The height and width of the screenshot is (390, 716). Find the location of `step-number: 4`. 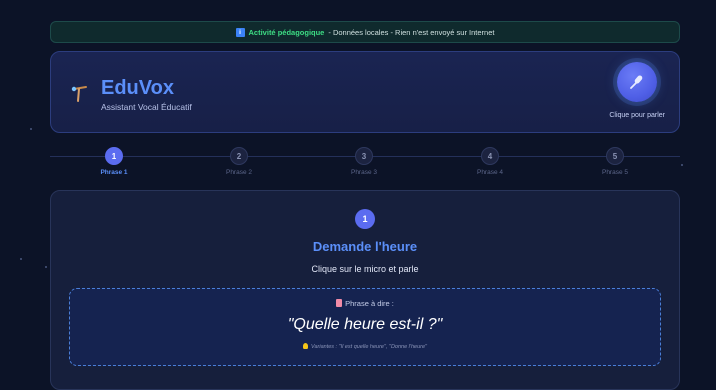

step-number: 4 is located at coordinates (490, 156).